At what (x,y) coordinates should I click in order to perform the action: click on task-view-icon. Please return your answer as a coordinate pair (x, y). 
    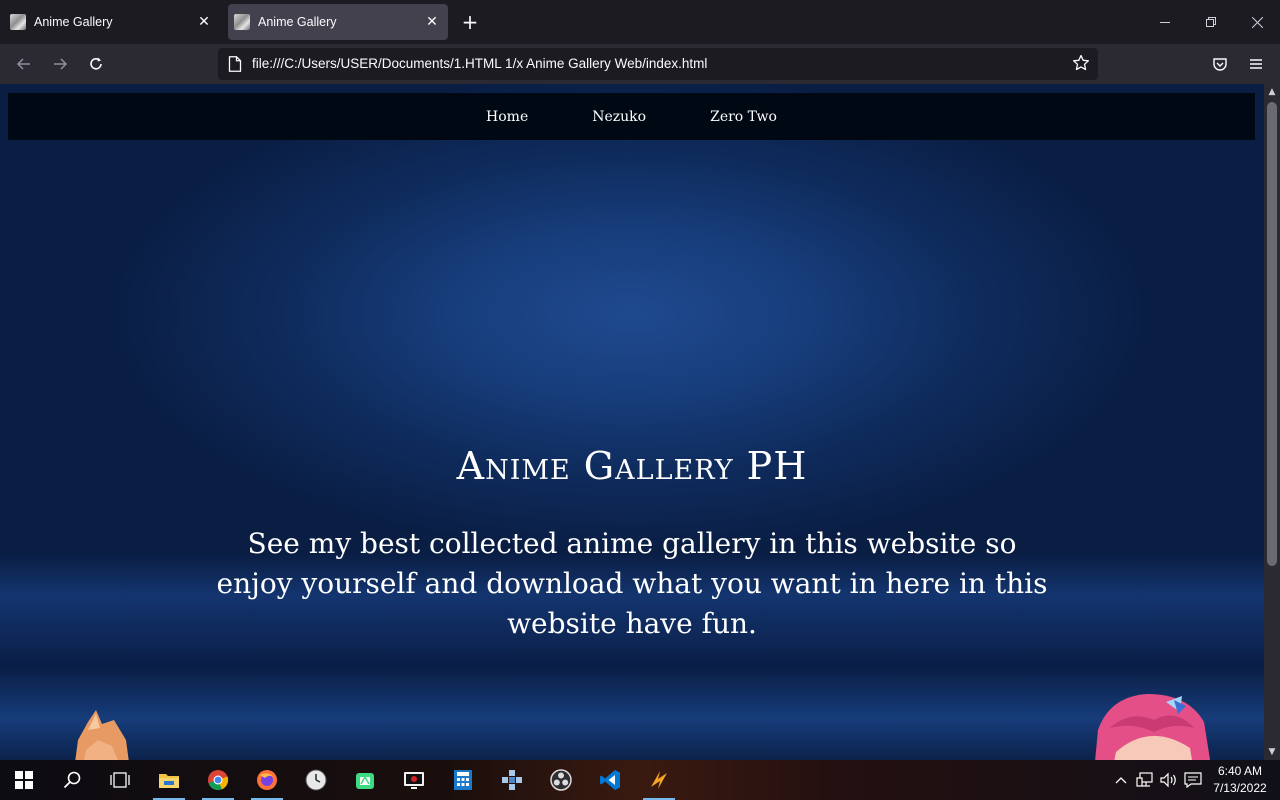
    Looking at the image, I should click on (120, 780).